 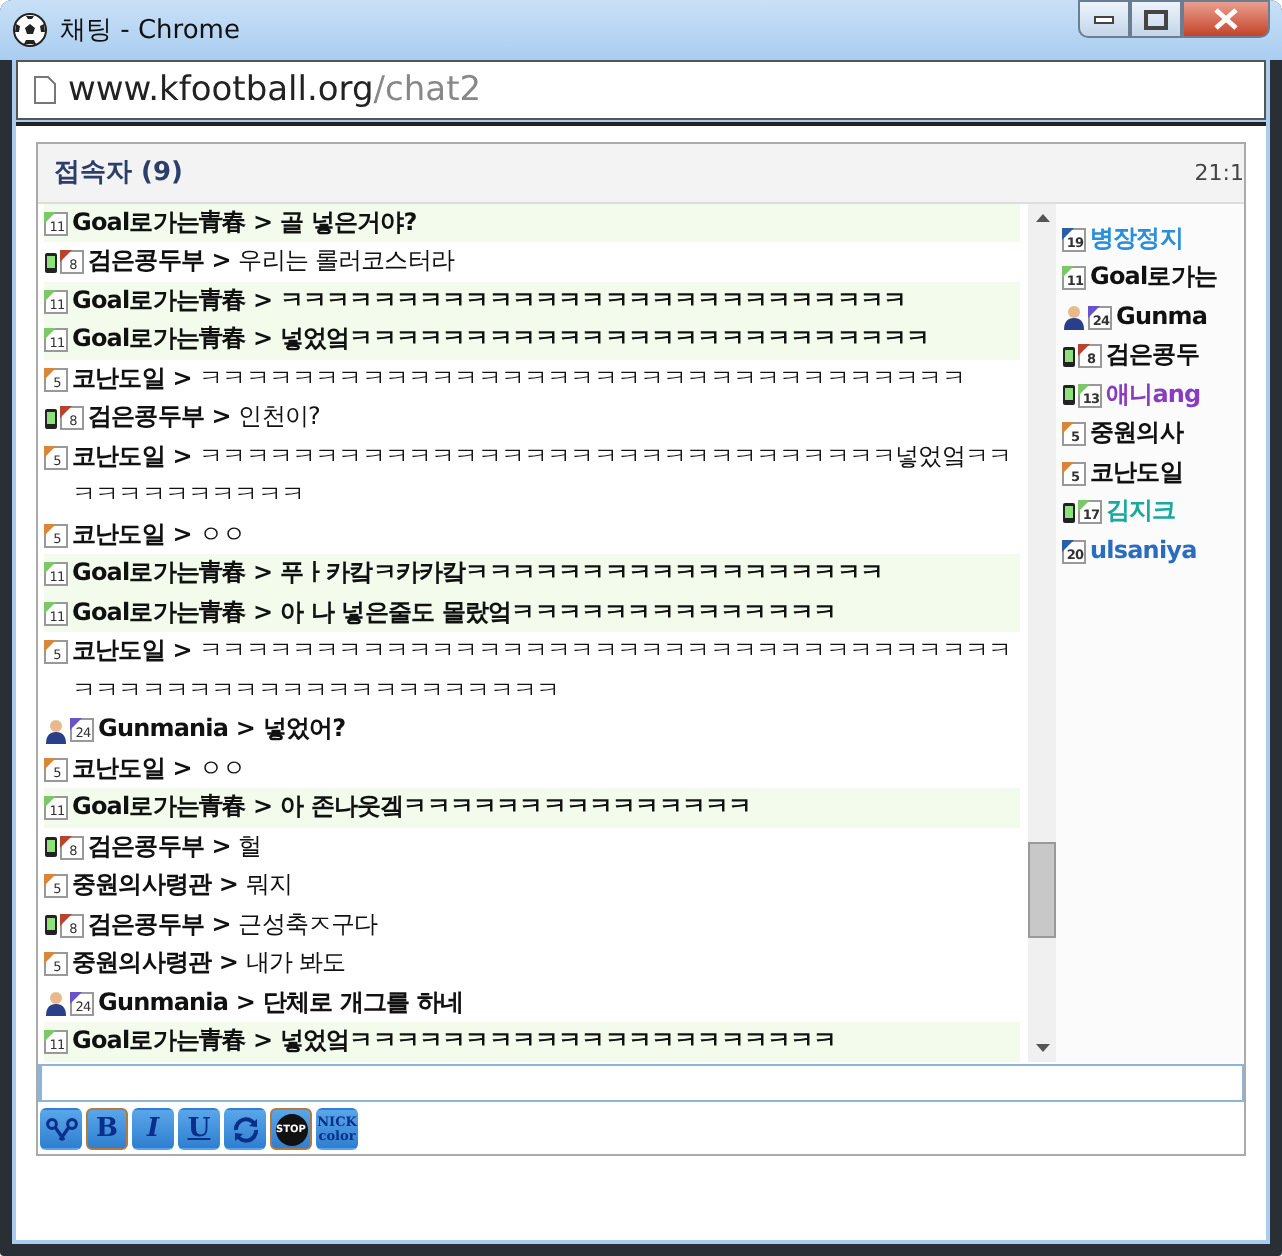 What do you see at coordinates (1042, 217) in the screenshot?
I see `scroll-up-icon` at bounding box center [1042, 217].